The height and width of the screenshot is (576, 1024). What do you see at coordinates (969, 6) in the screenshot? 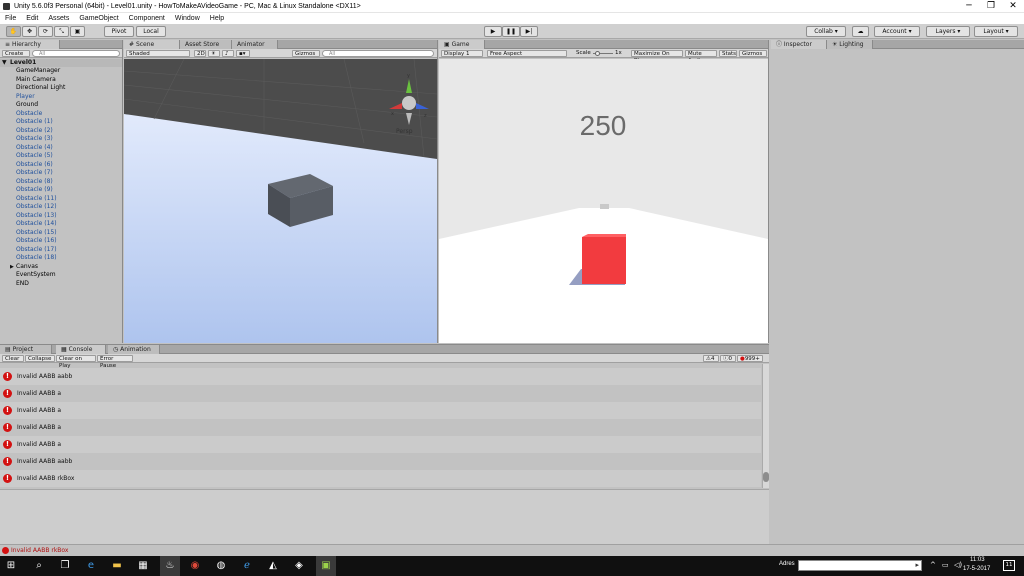
I see `minimize-button: ─` at bounding box center [969, 6].